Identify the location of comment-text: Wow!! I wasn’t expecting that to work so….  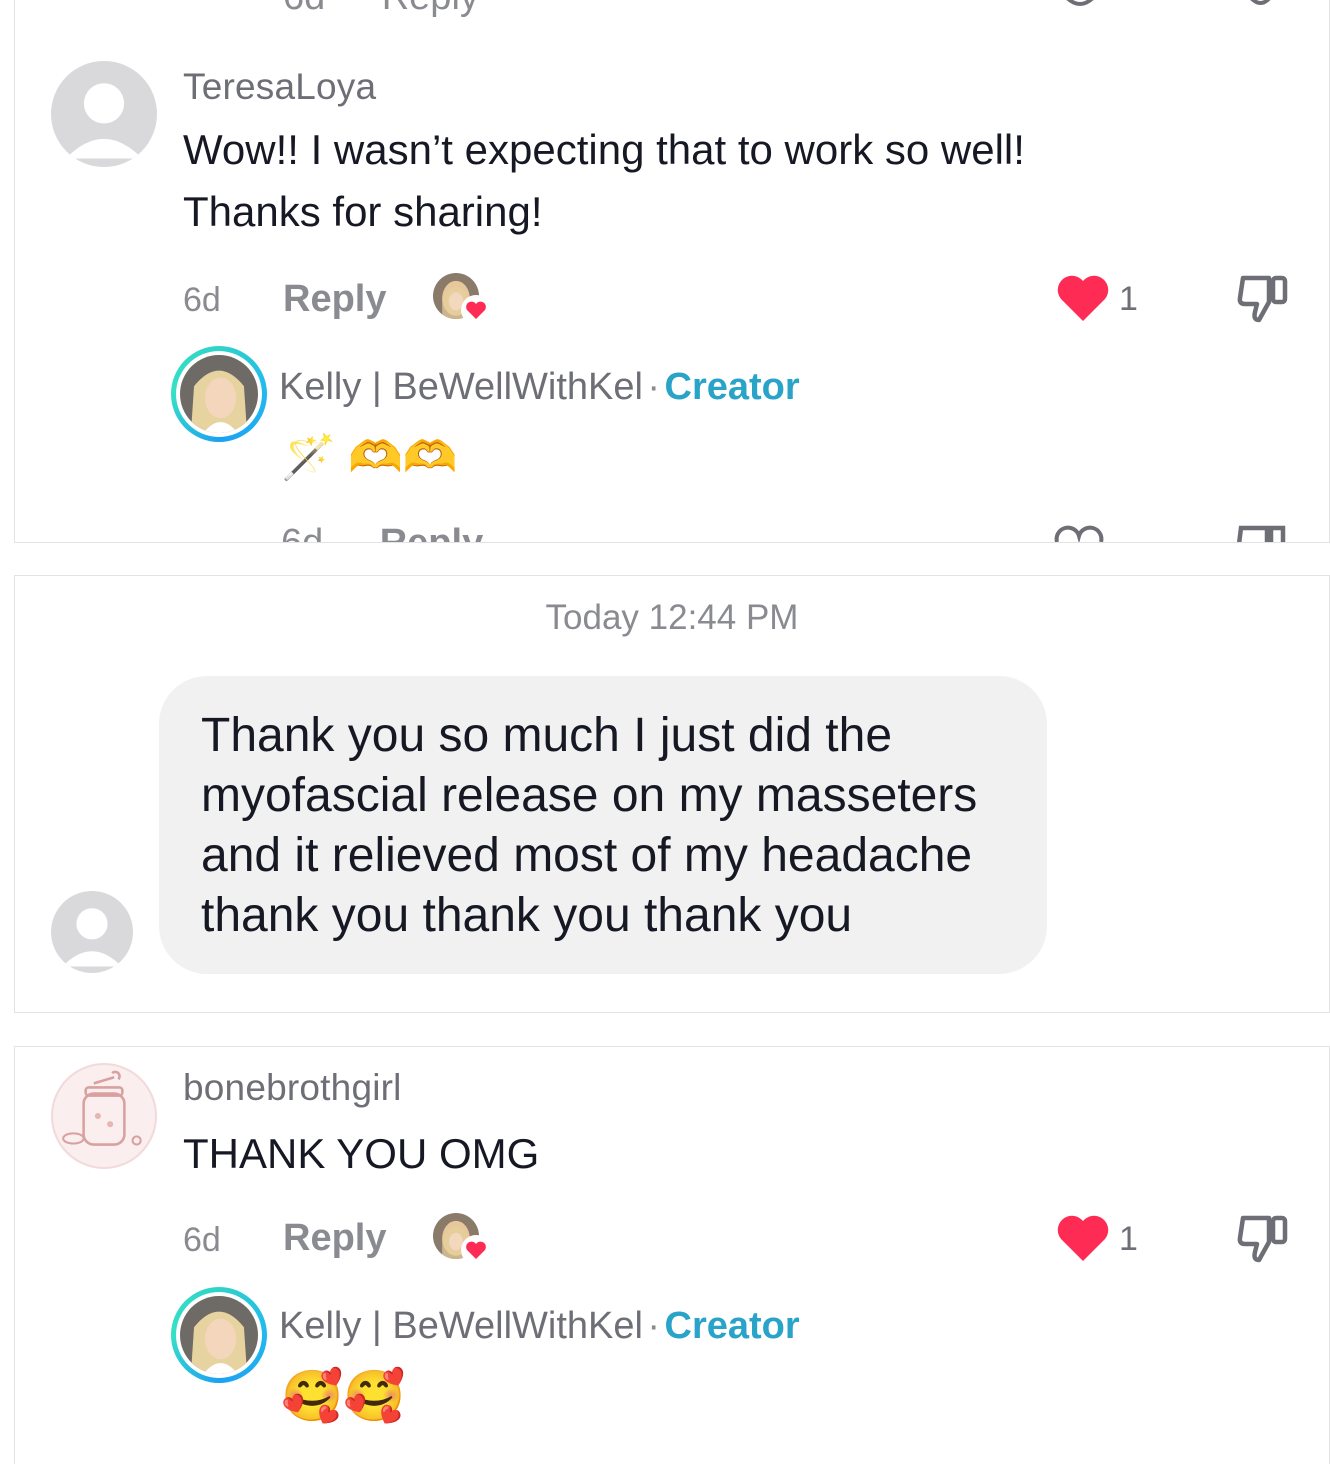
(723, 181).